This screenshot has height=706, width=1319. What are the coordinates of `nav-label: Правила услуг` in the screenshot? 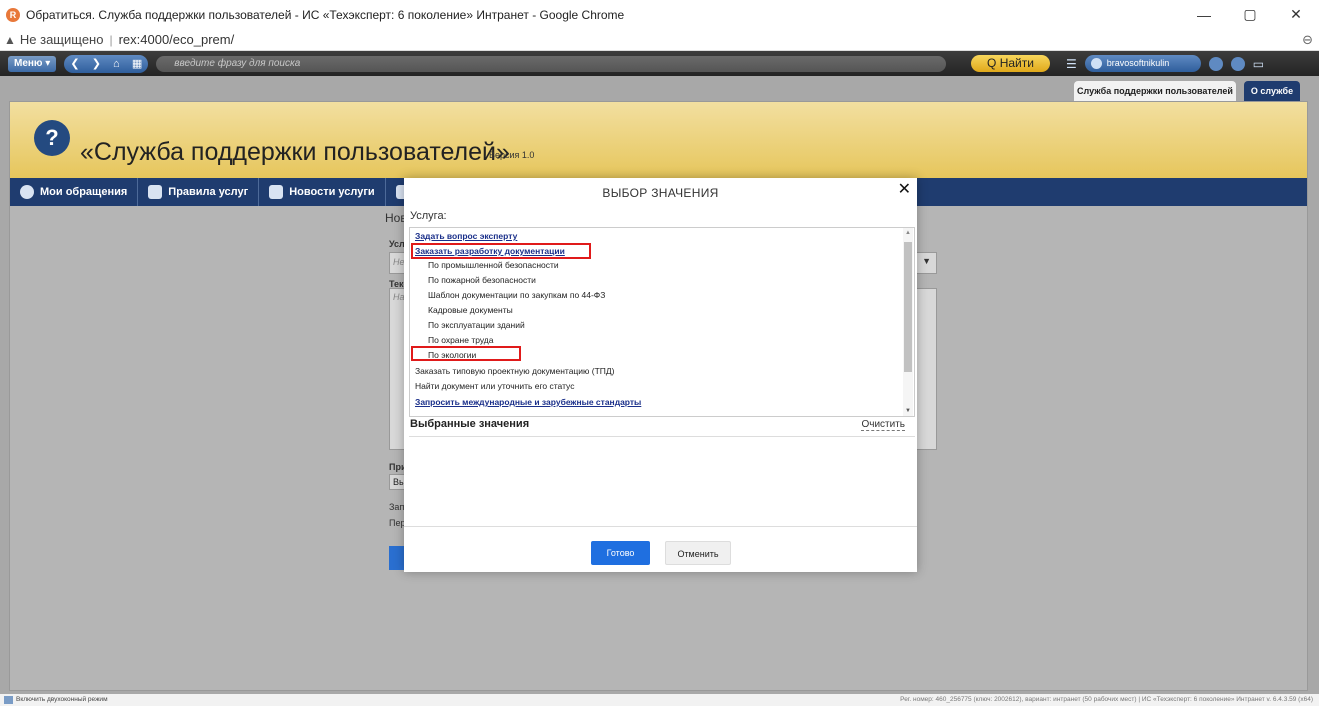 It's located at (208, 192).